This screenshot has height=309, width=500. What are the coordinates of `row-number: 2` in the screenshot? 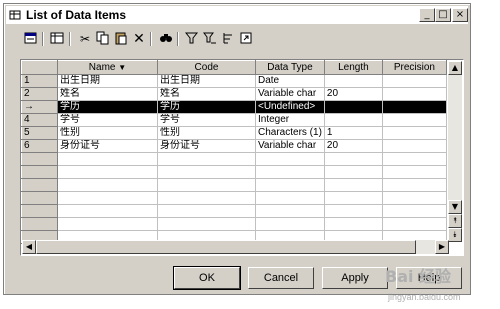 It's located at (39, 94).